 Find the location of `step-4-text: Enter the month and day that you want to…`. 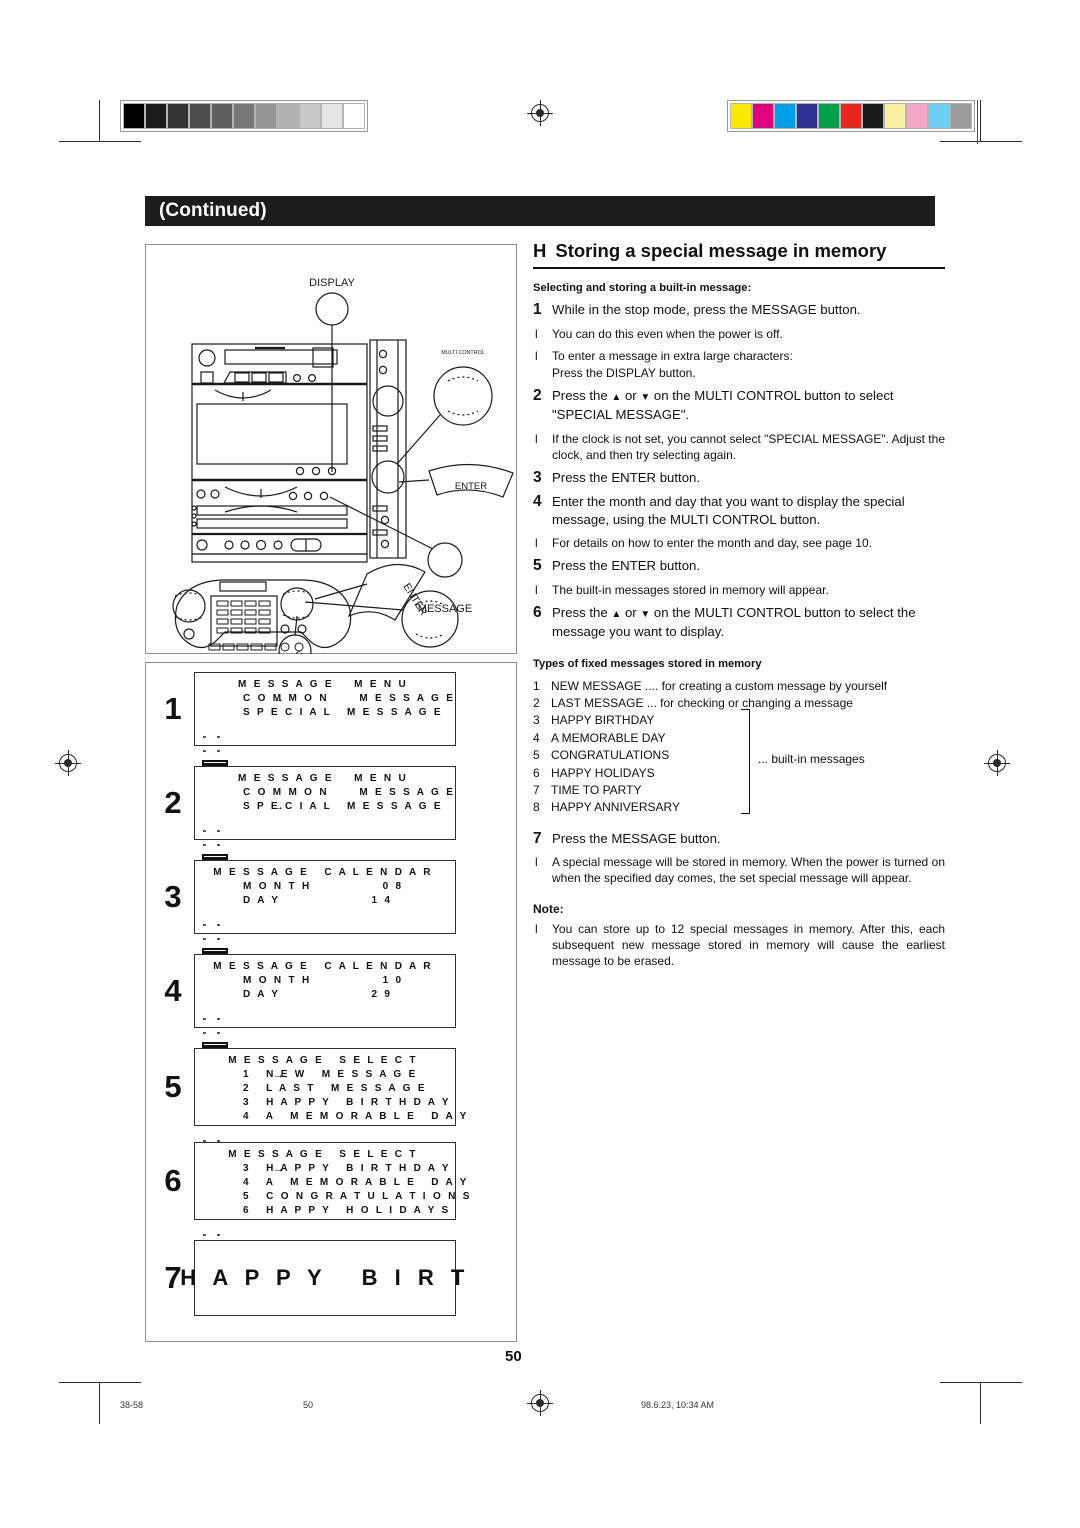

step-4-text: Enter the month and day that you want to… is located at coordinates (728, 510).